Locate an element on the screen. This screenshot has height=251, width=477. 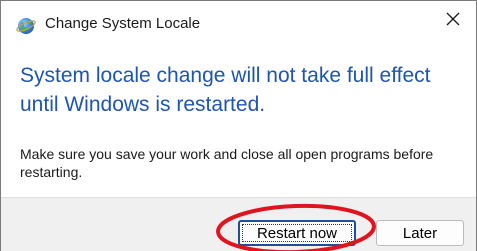
close-icon is located at coordinates (453, 21).